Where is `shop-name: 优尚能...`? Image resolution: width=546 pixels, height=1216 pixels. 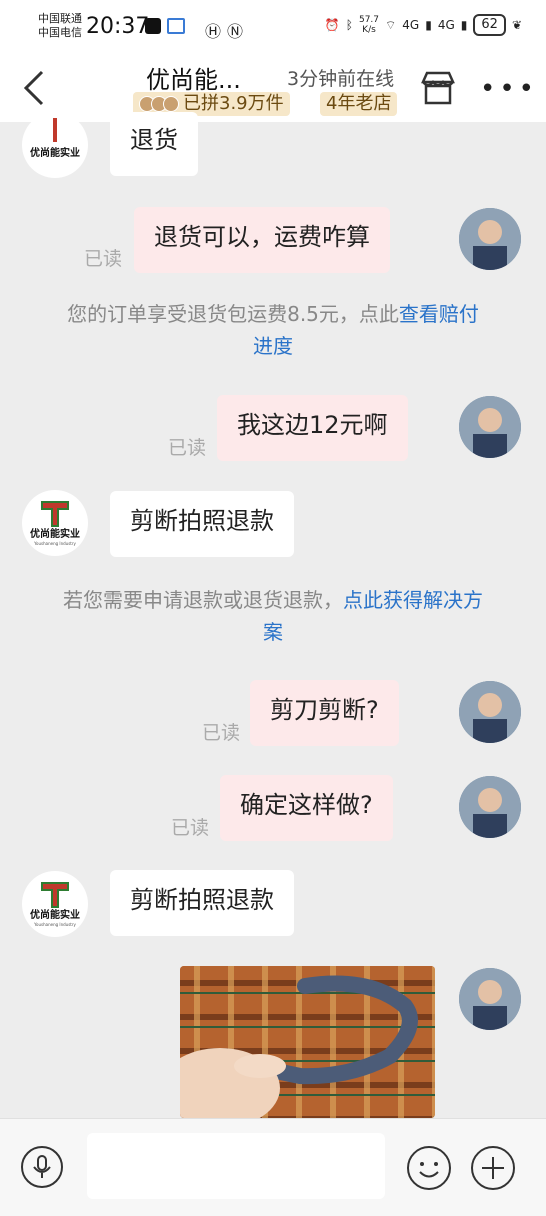 shop-name: 优尚能... is located at coordinates (193, 77).